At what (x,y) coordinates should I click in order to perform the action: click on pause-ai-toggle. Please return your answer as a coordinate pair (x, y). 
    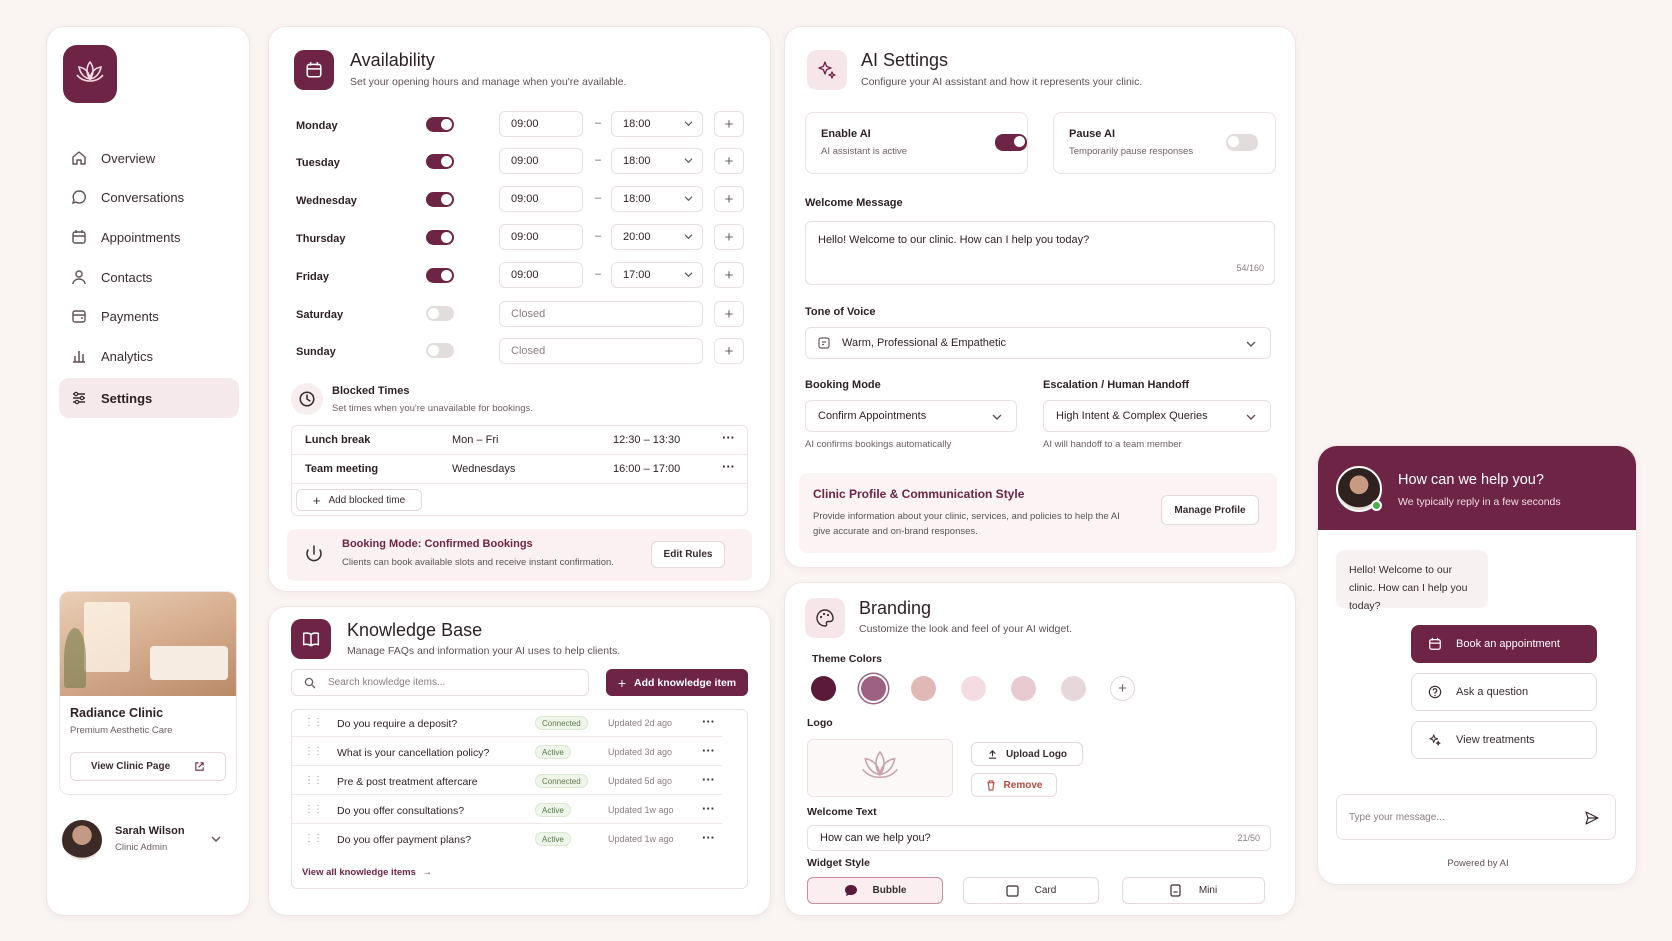
    Looking at the image, I should click on (1242, 142).